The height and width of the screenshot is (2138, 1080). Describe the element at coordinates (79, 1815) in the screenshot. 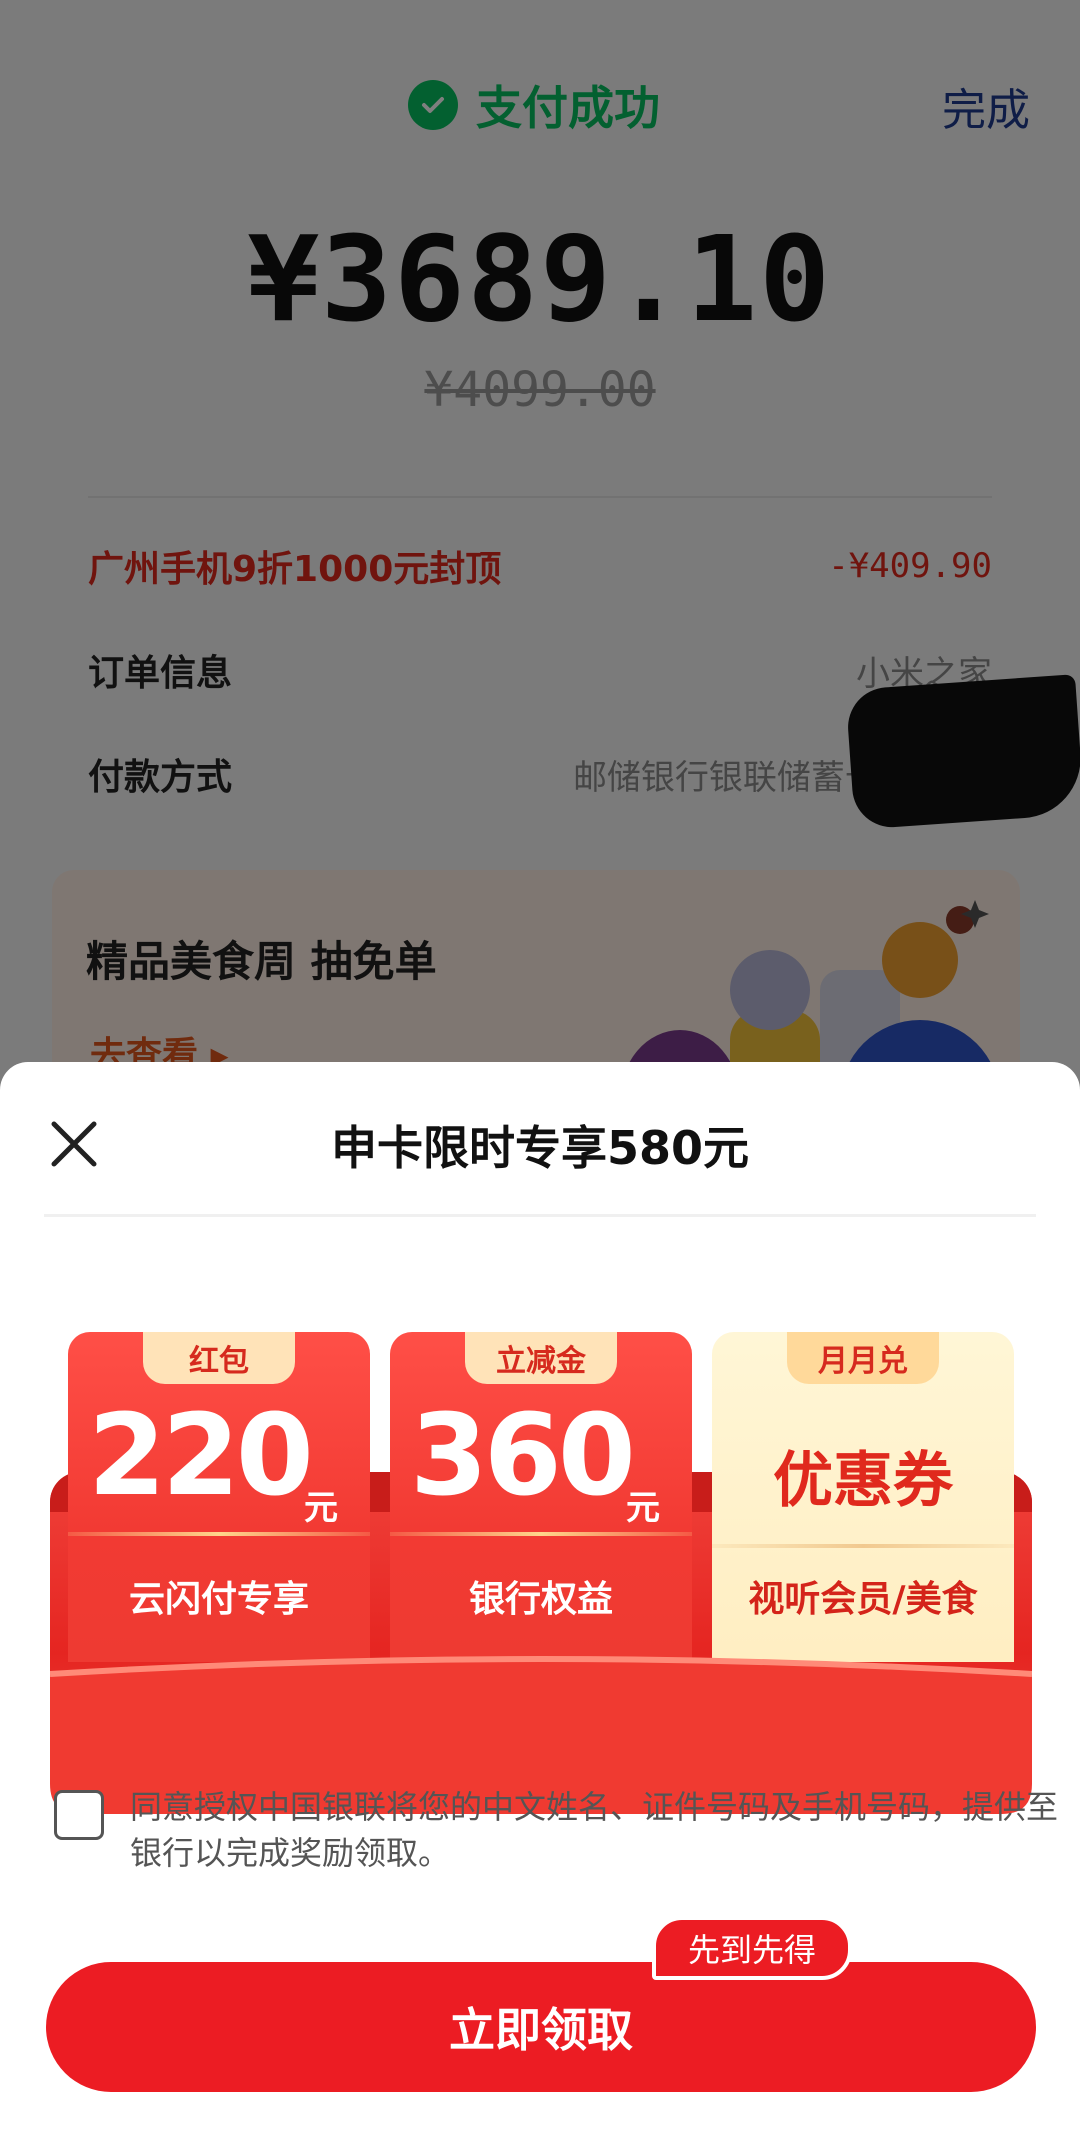

I see `consent-checkbox` at that location.